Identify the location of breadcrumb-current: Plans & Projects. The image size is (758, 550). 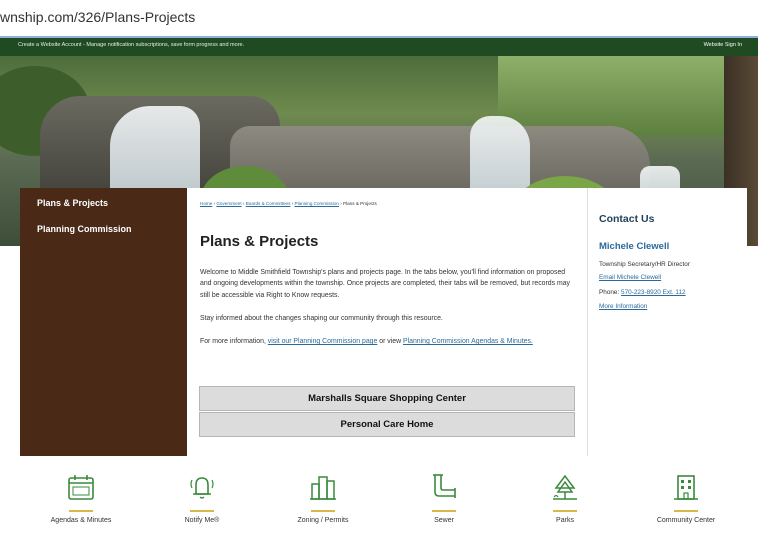
(360, 203).